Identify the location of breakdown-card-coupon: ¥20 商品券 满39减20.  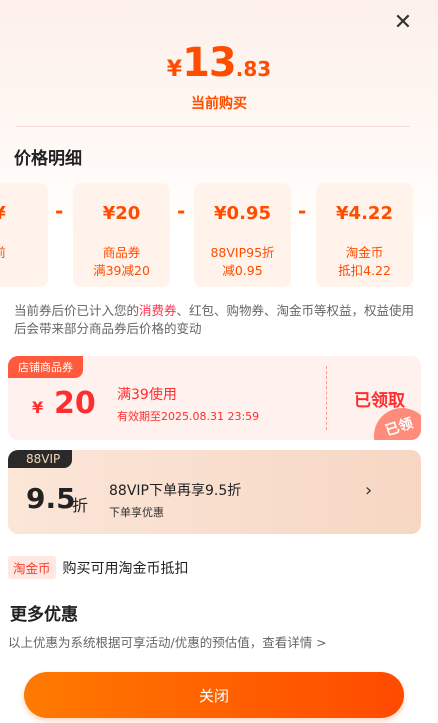
(121, 235).